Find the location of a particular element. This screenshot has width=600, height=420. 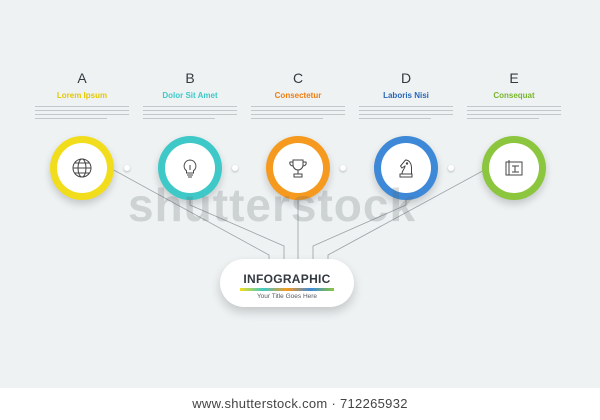

column-a-circle is located at coordinates (82, 168).